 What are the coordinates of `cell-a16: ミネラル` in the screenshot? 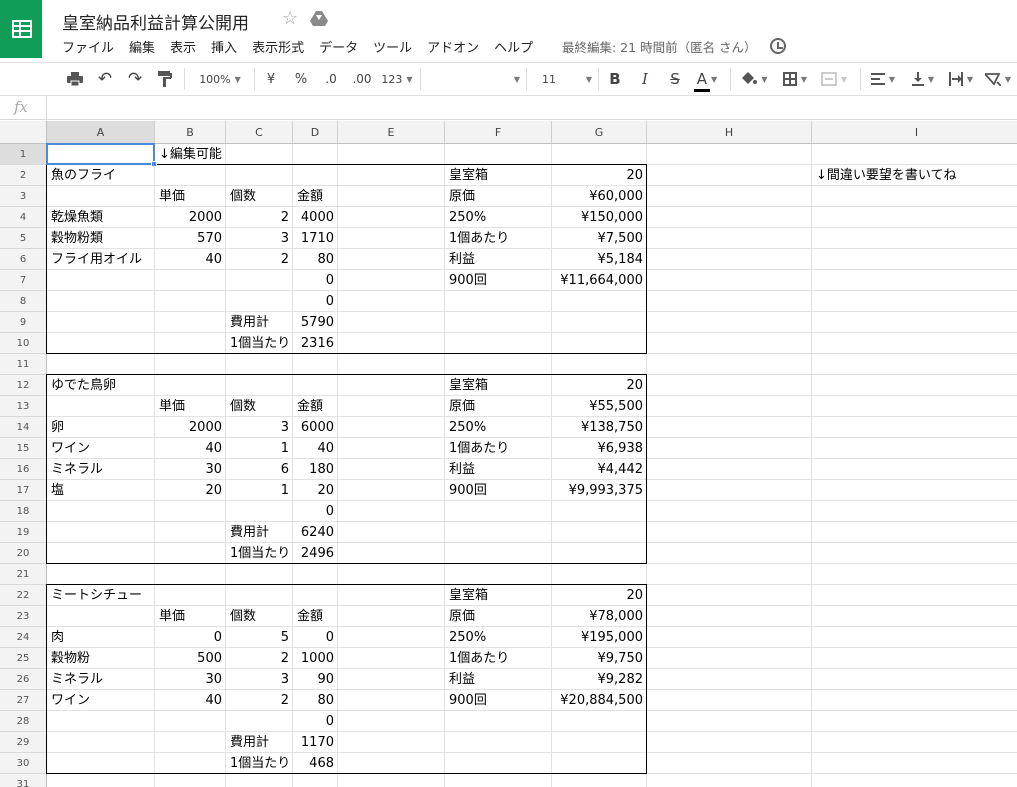 It's located at (101, 469).